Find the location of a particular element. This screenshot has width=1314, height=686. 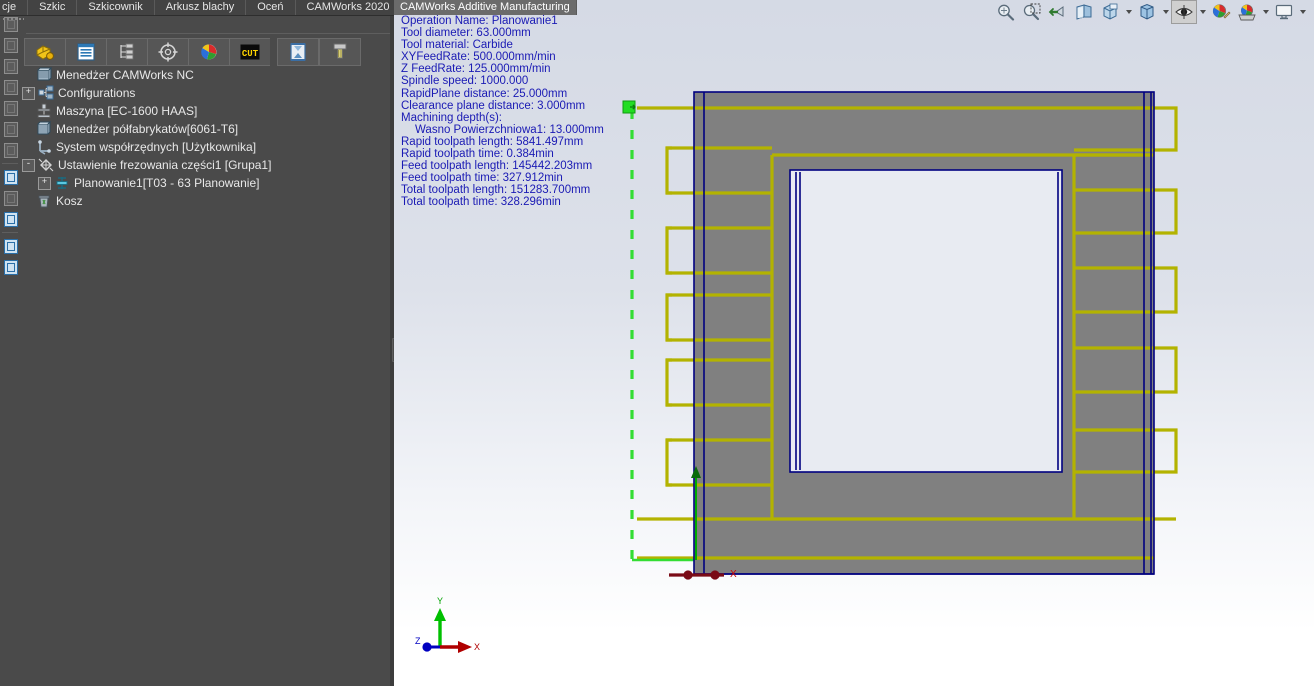

tree-item-label: Menedżer półfabrykatów[6061-T6] is located at coordinates (147, 129).